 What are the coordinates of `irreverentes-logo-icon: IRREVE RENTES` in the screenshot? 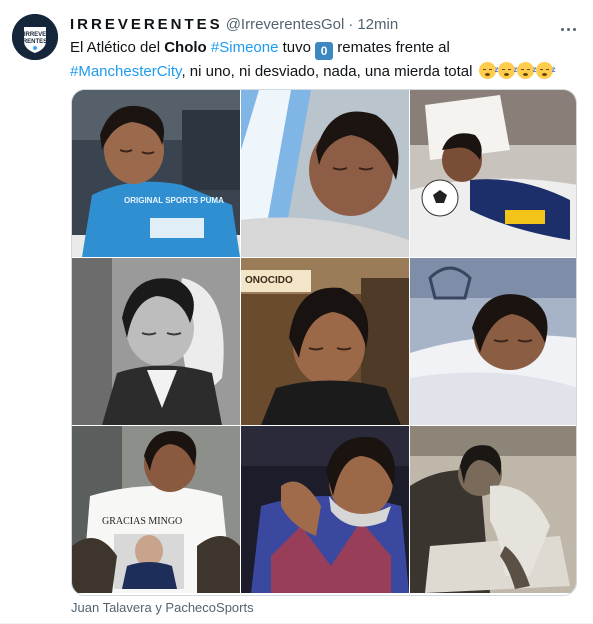 It's located at (35, 37).